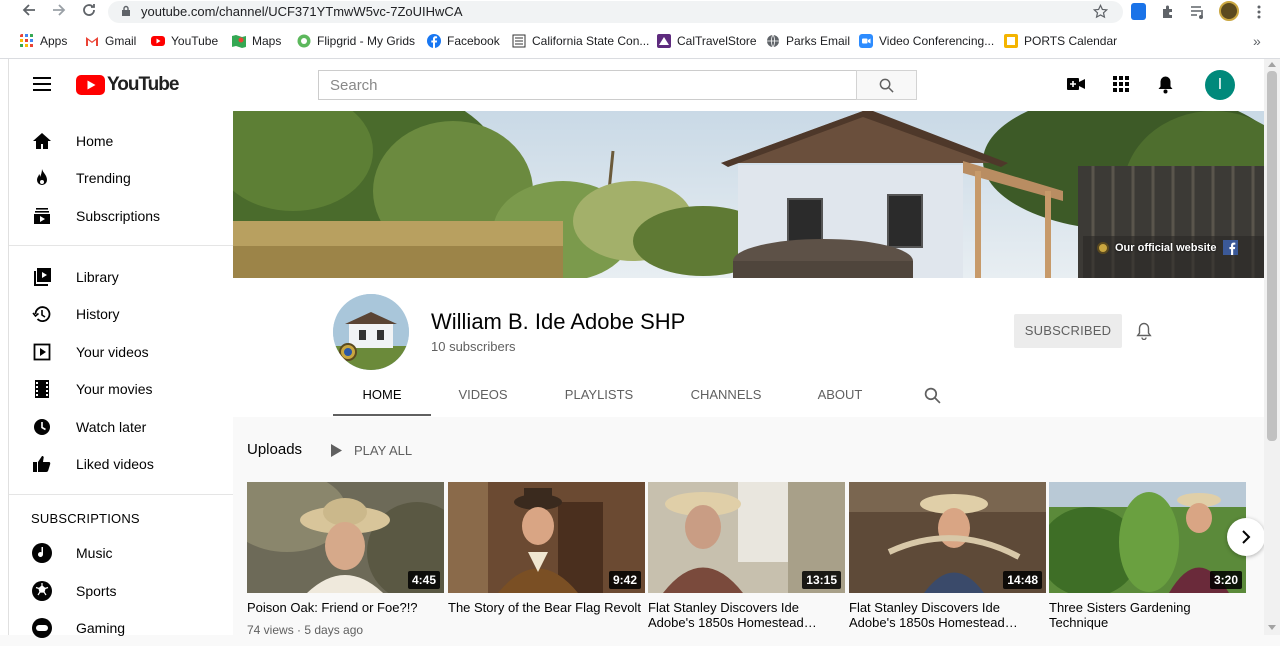 This screenshot has width=1280, height=646. Describe the element at coordinates (545, 615) in the screenshot. I see `video-title: The Story of the Bear Flag Revolt` at that location.